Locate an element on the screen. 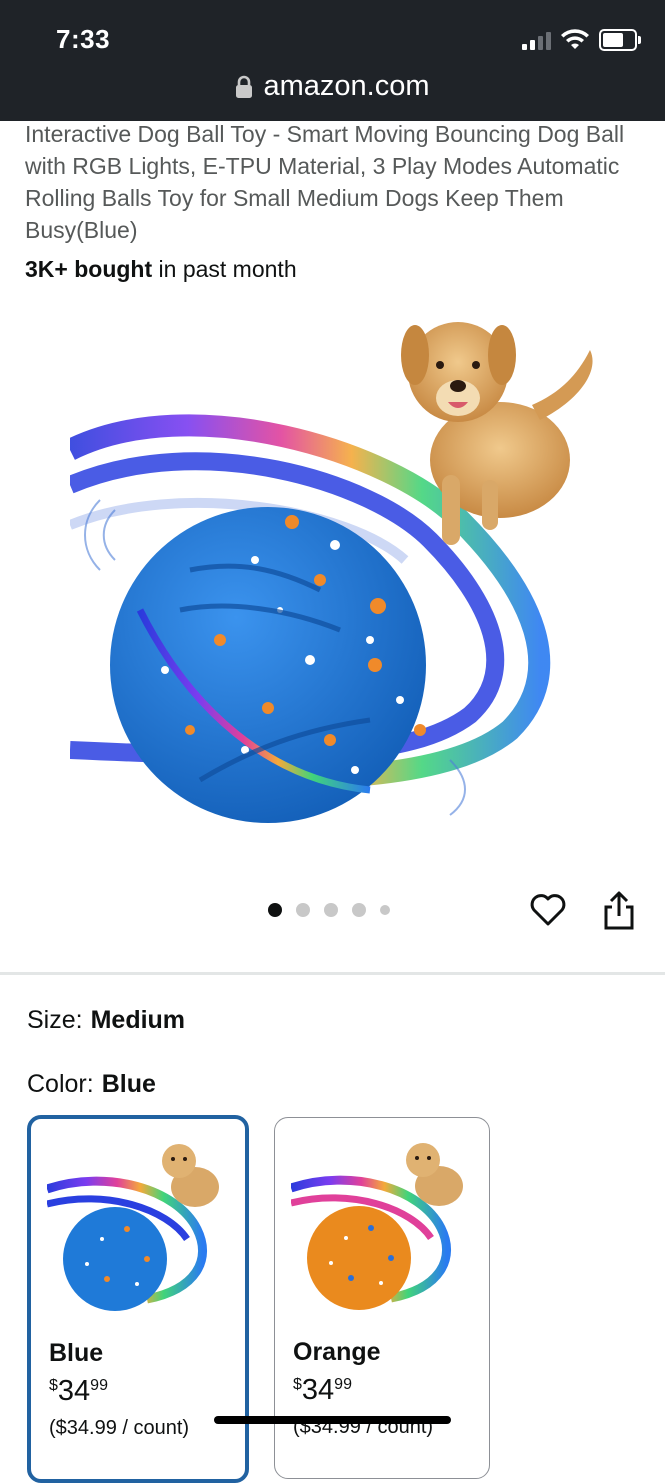  variant-card-blue: Blue $3499 ($34.99 / count) is located at coordinates (138, 1299).